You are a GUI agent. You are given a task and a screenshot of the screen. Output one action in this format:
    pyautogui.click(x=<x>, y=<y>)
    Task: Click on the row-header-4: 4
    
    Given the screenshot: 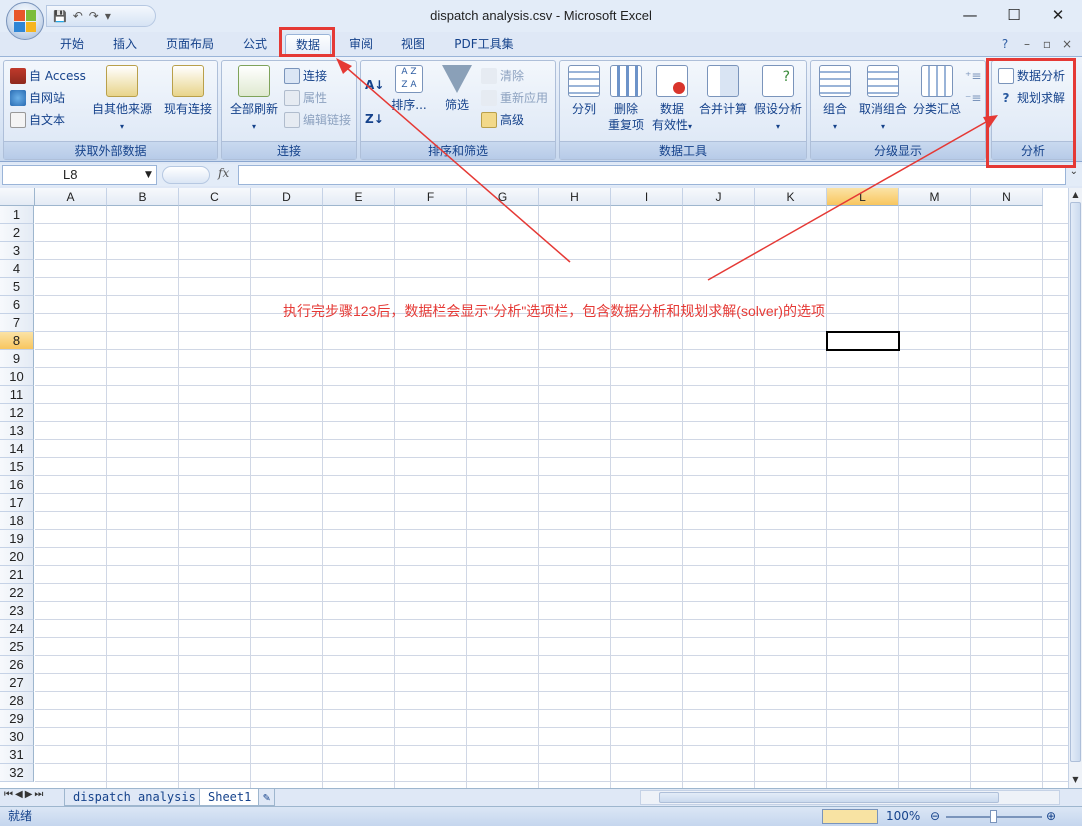 What is the action you would take?
    pyautogui.click(x=17, y=269)
    